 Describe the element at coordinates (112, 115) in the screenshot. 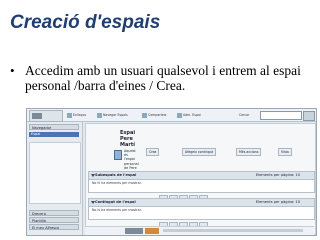

I see `toolbar-browse-spaces: Navegar Espais` at that location.